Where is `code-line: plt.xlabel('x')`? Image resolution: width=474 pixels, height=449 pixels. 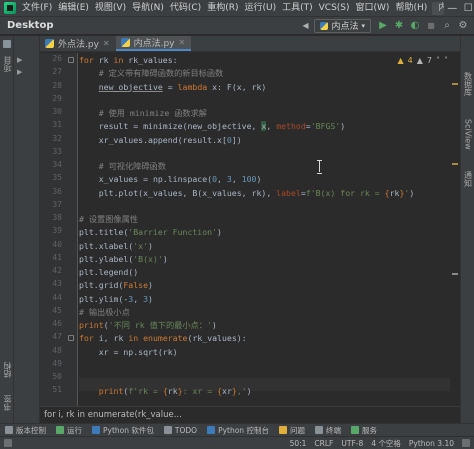 code-line: plt.xlabel('x') is located at coordinates (116, 246).